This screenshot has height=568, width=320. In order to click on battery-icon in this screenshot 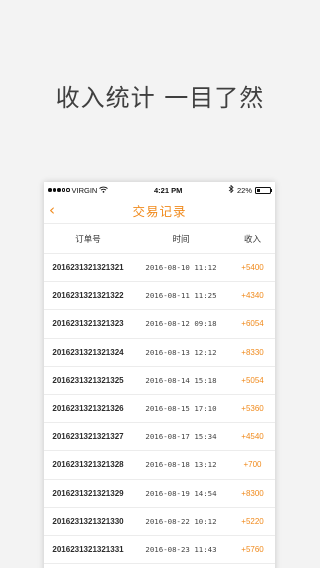, I will do `click(264, 190)`.